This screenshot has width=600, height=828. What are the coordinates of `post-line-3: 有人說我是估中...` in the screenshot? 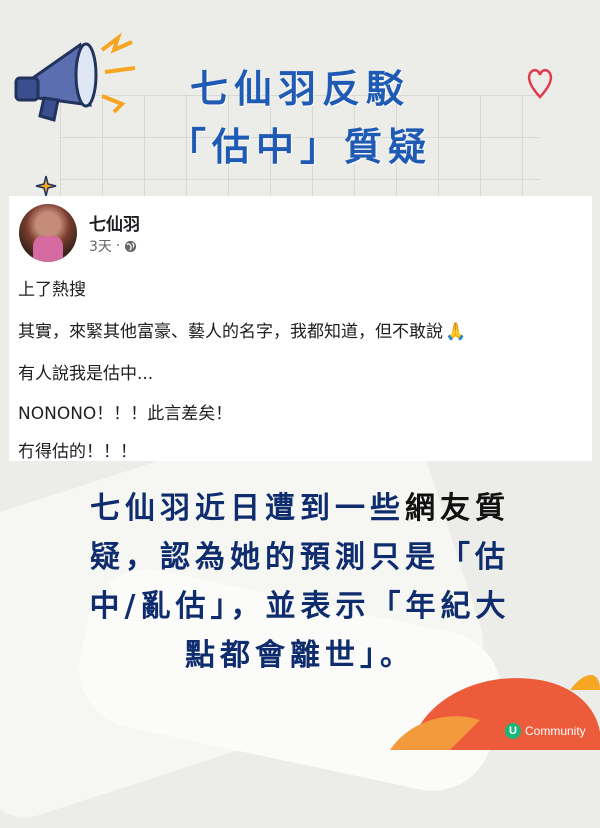 It's located at (86, 374).